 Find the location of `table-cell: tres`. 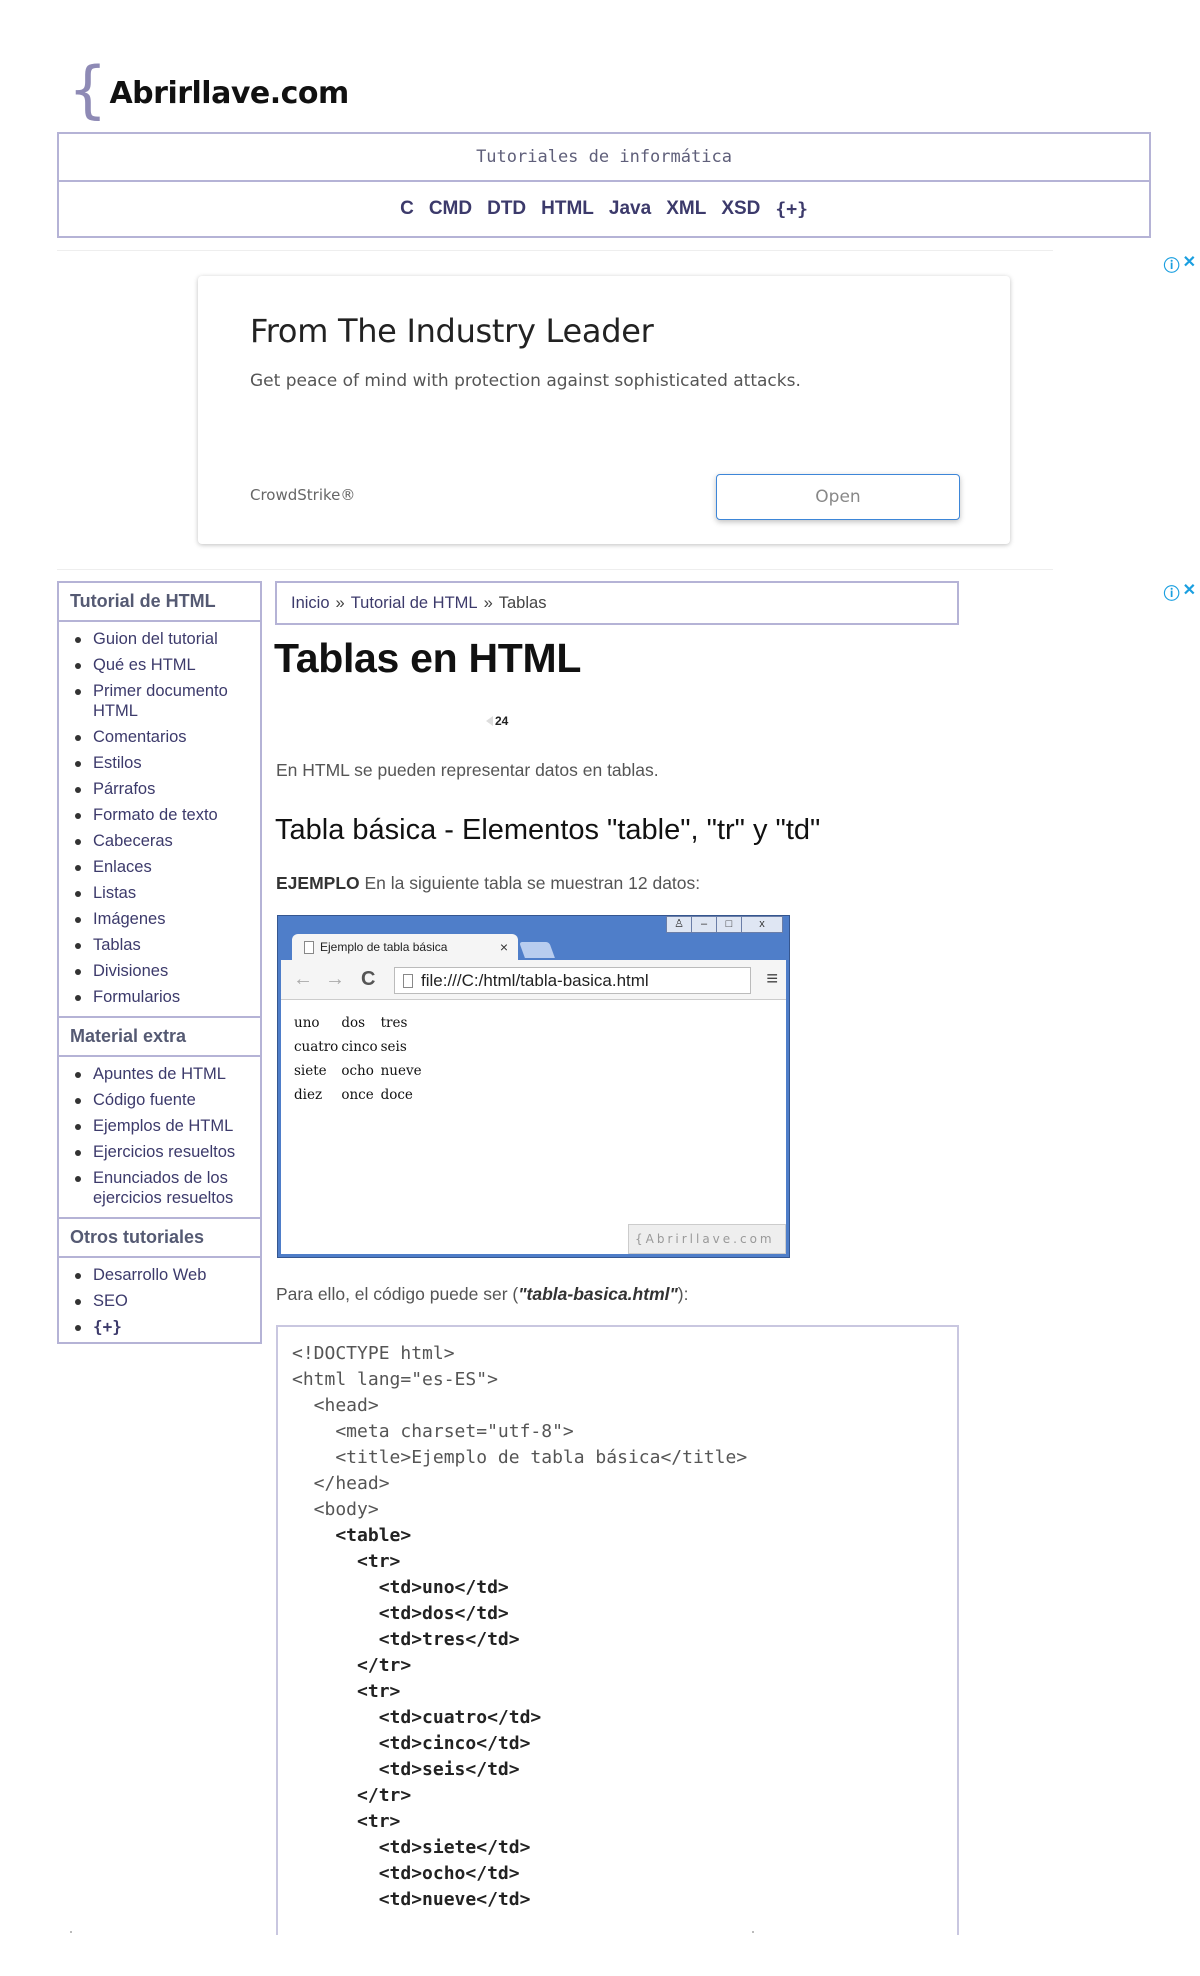

table-cell: tres is located at coordinates (394, 1023).